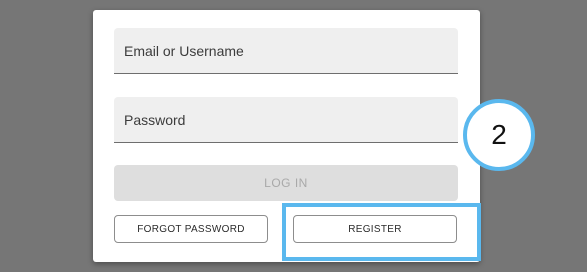 The image size is (587, 272). What do you see at coordinates (191, 229) in the screenshot?
I see `forgot-password-button: FORGOT PASSWORD` at bounding box center [191, 229].